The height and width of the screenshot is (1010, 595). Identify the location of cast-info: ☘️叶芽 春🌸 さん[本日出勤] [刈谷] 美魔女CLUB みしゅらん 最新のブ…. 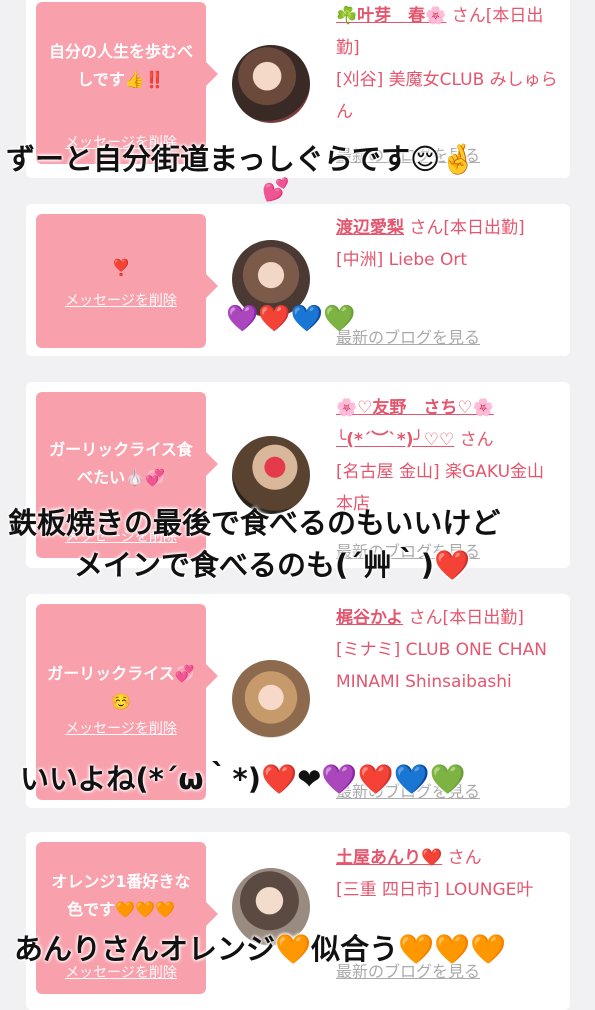
(448, 82).